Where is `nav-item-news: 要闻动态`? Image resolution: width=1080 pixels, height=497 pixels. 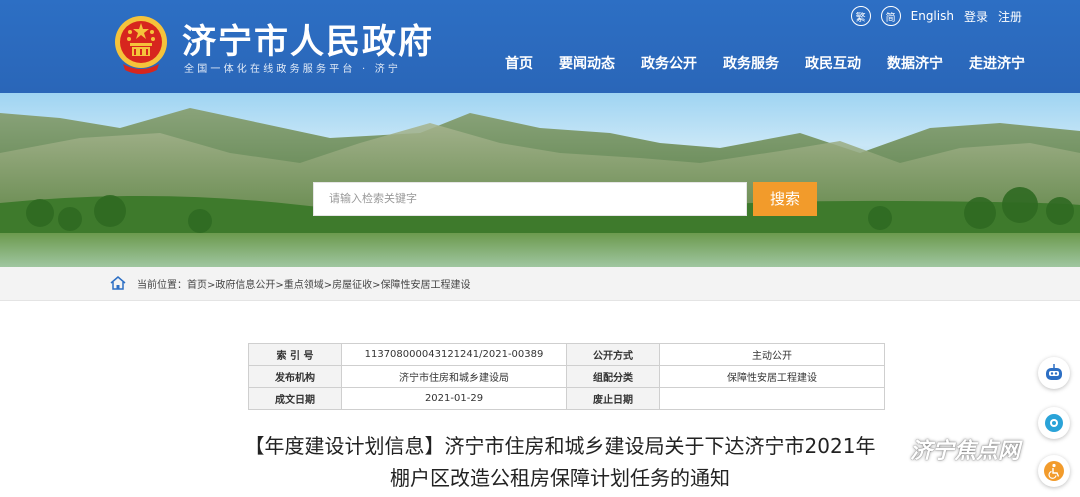 nav-item-news: 要闻动态 is located at coordinates (587, 63).